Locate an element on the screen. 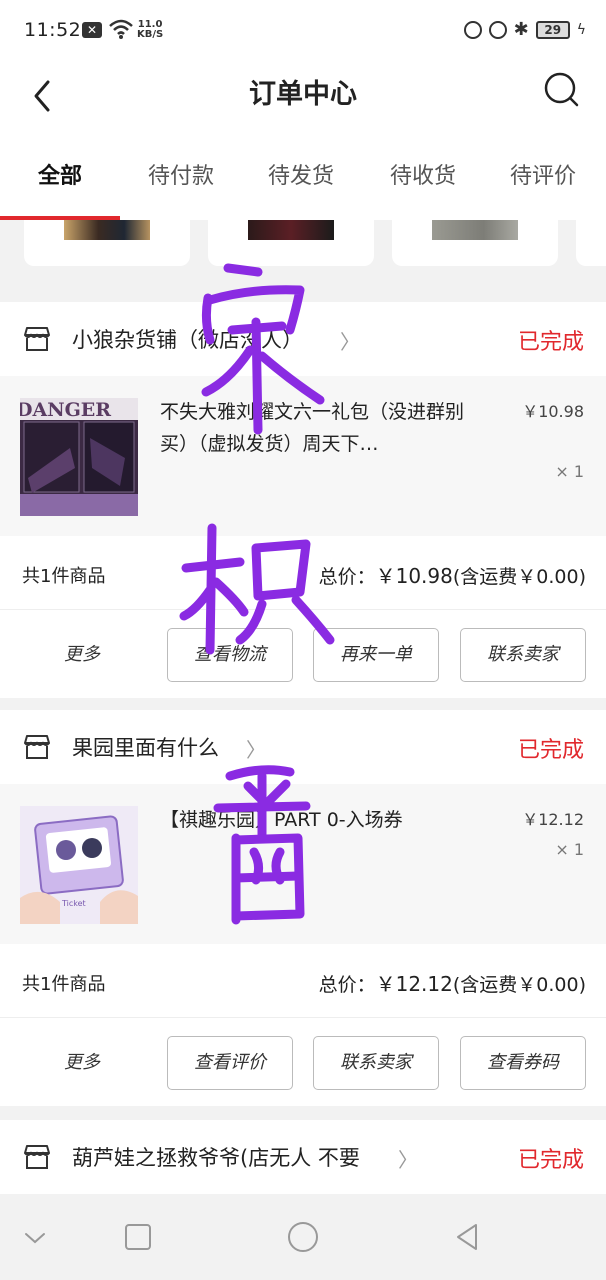 This screenshot has height=1280, width=606. status-icons: ✱ 29 ϟ is located at coordinates (524, 29).